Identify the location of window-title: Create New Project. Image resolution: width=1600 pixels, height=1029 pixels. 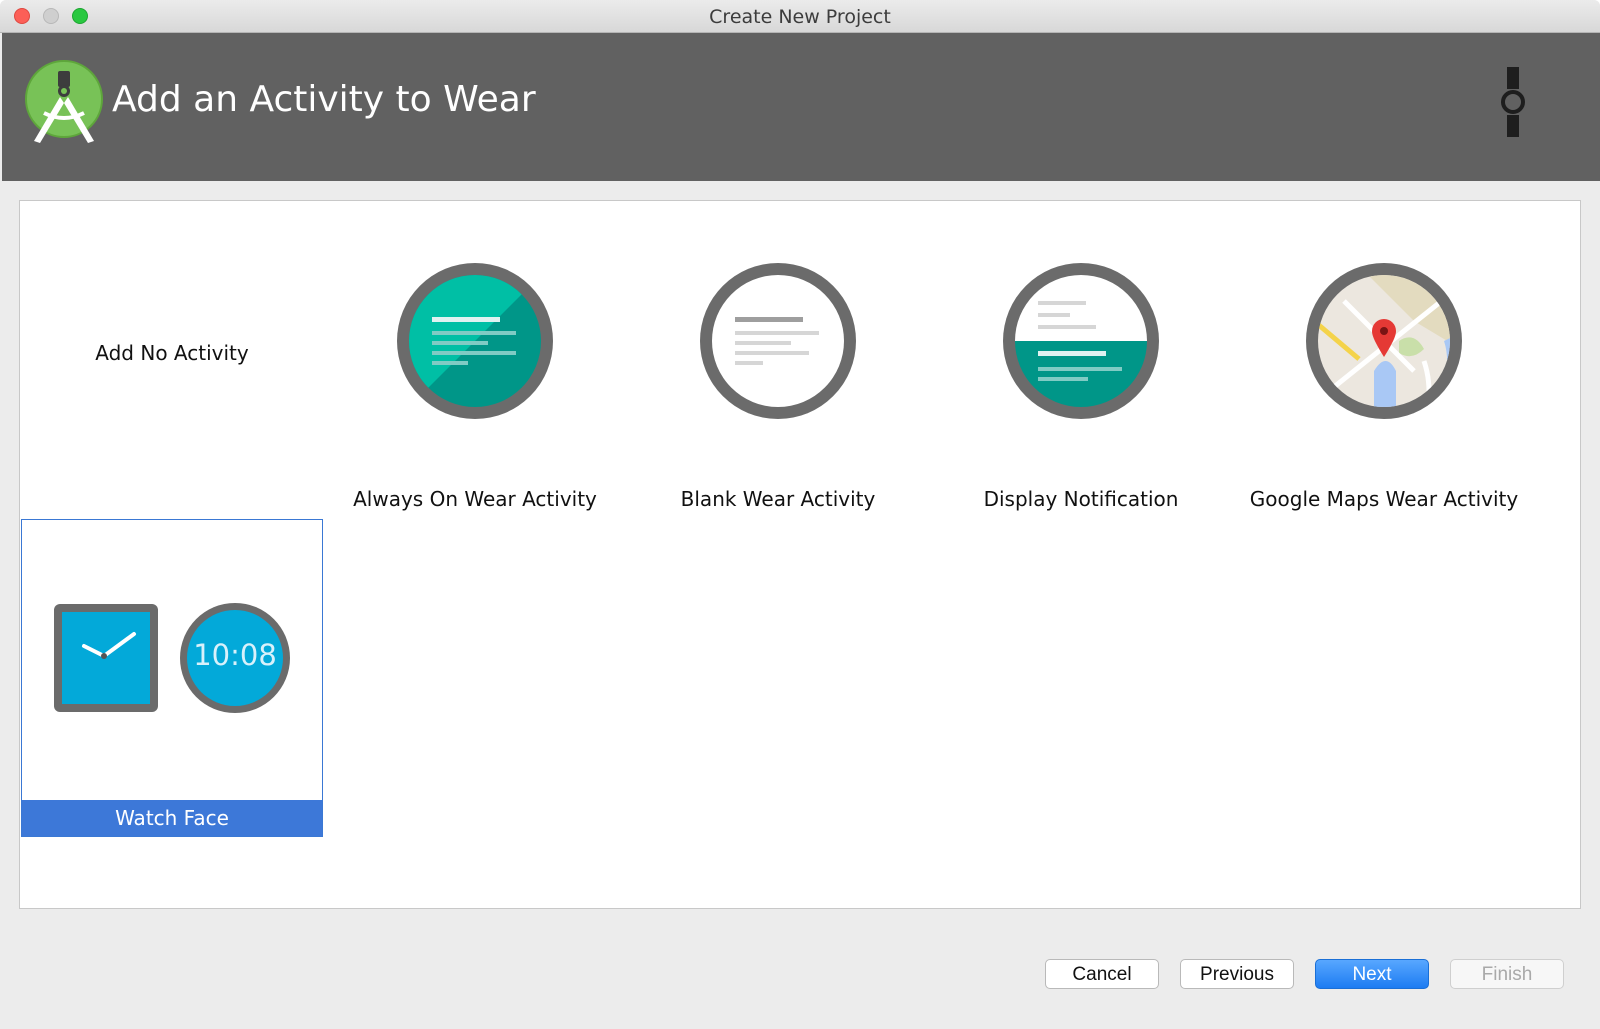
(800, 17).